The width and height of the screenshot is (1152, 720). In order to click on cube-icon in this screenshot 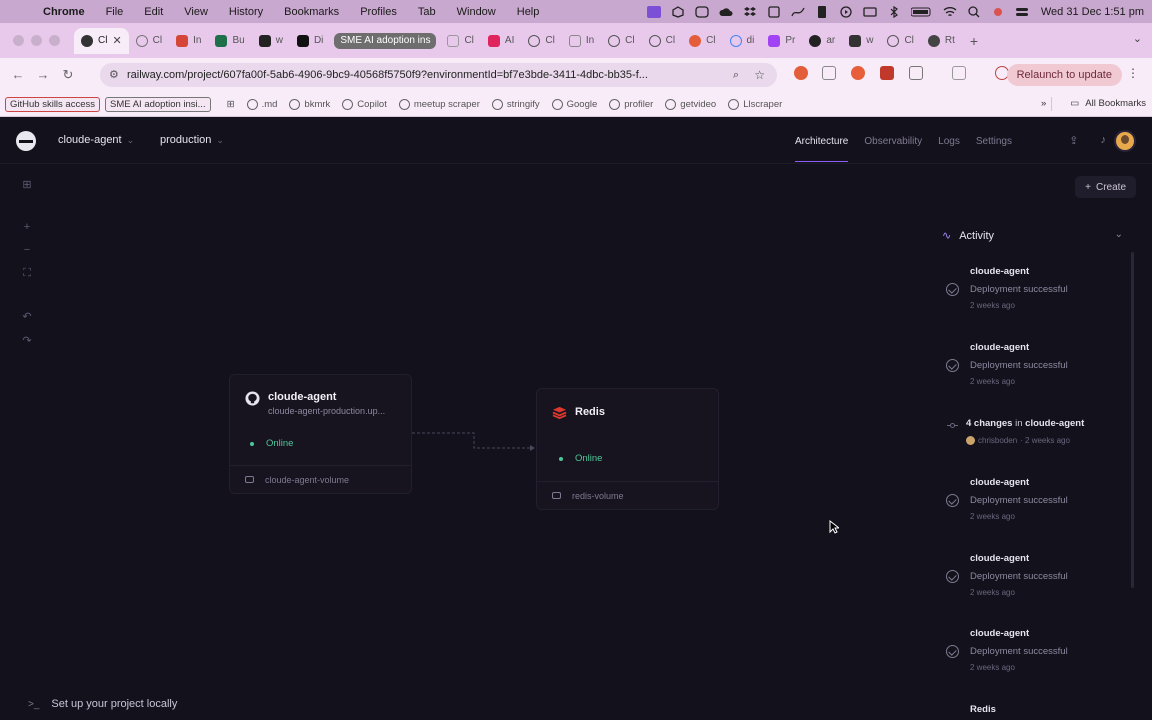, I will do `click(678, 11)`.